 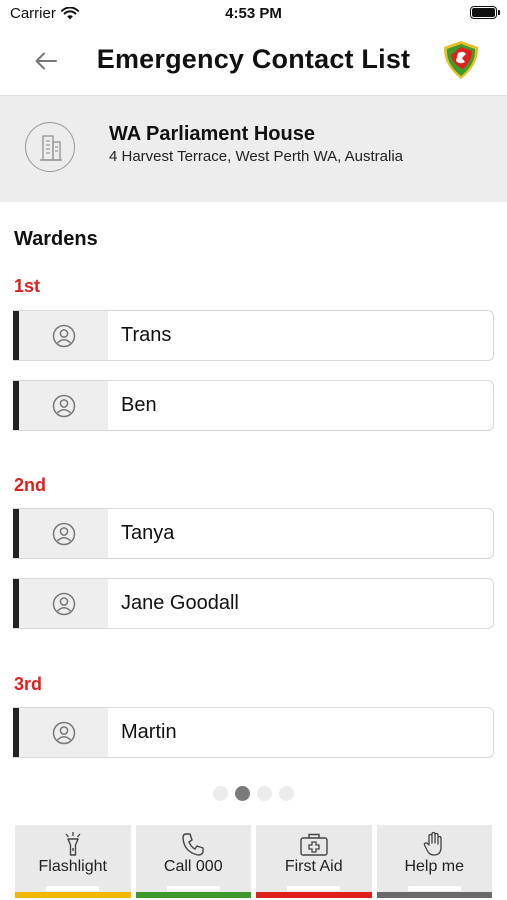 I want to click on help-me-label: Help me, so click(x=434, y=866).